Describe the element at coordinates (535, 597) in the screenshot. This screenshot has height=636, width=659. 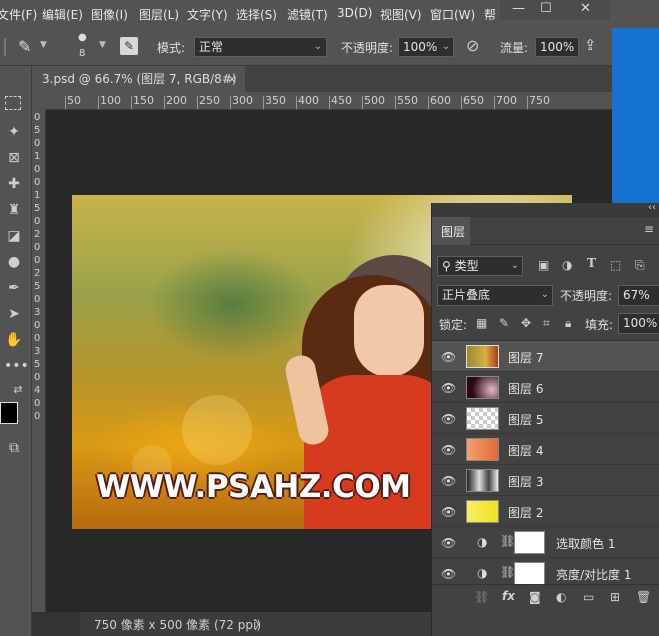
I see `add-mask-icon: ◙` at that location.